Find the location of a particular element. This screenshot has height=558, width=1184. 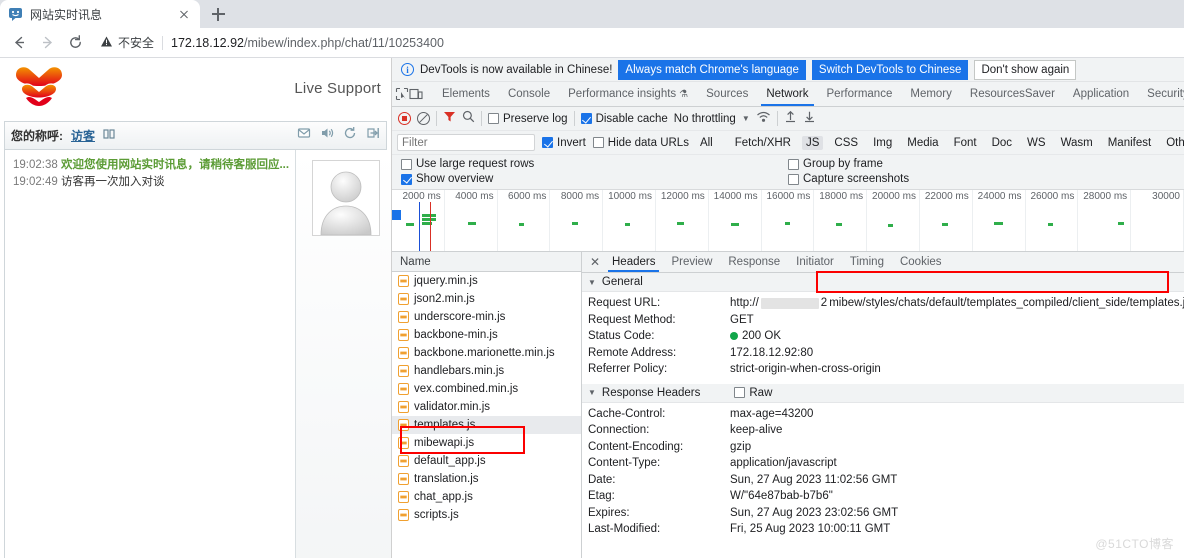

clear-network-icon is located at coordinates (423, 118).